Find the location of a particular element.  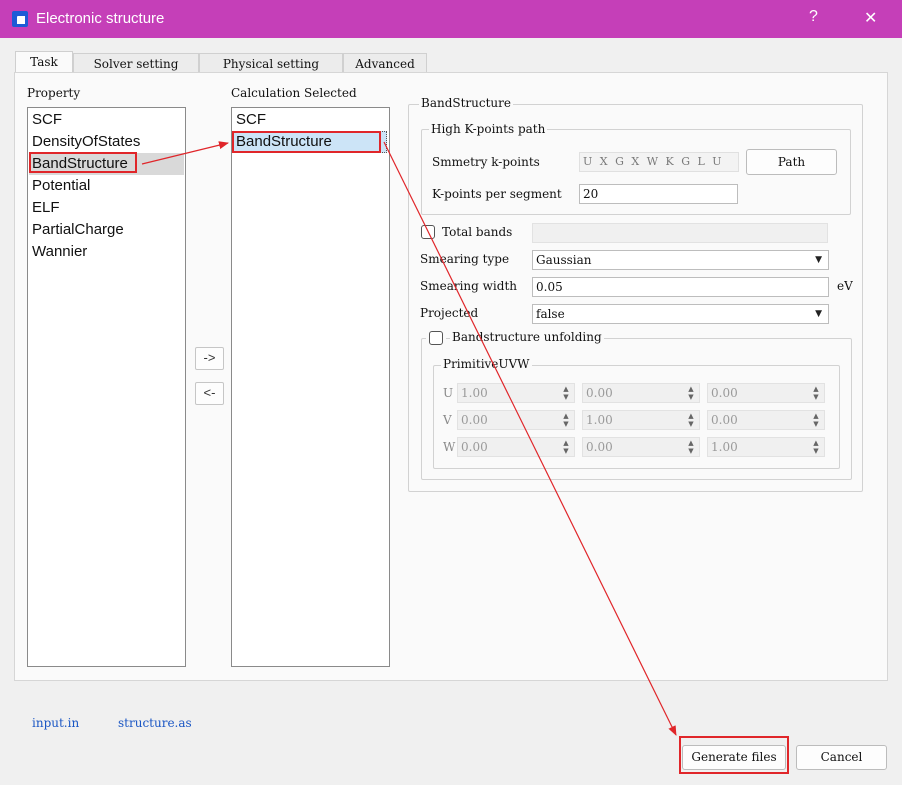

uvw-w-2: 0.00 ▲ ▼ is located at coordinates (641, 447).